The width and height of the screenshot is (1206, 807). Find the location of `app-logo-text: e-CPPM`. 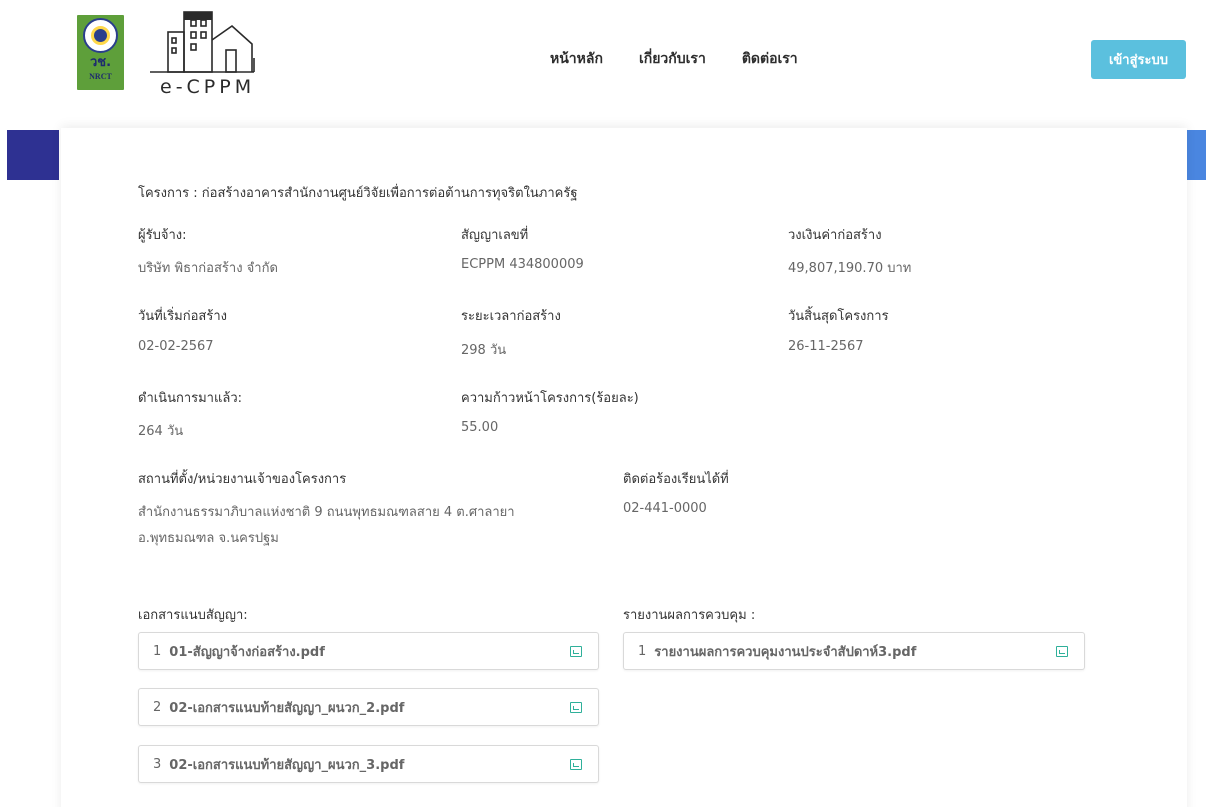

app-logo-text: e-CPPM is located at coordinates (208, 87).